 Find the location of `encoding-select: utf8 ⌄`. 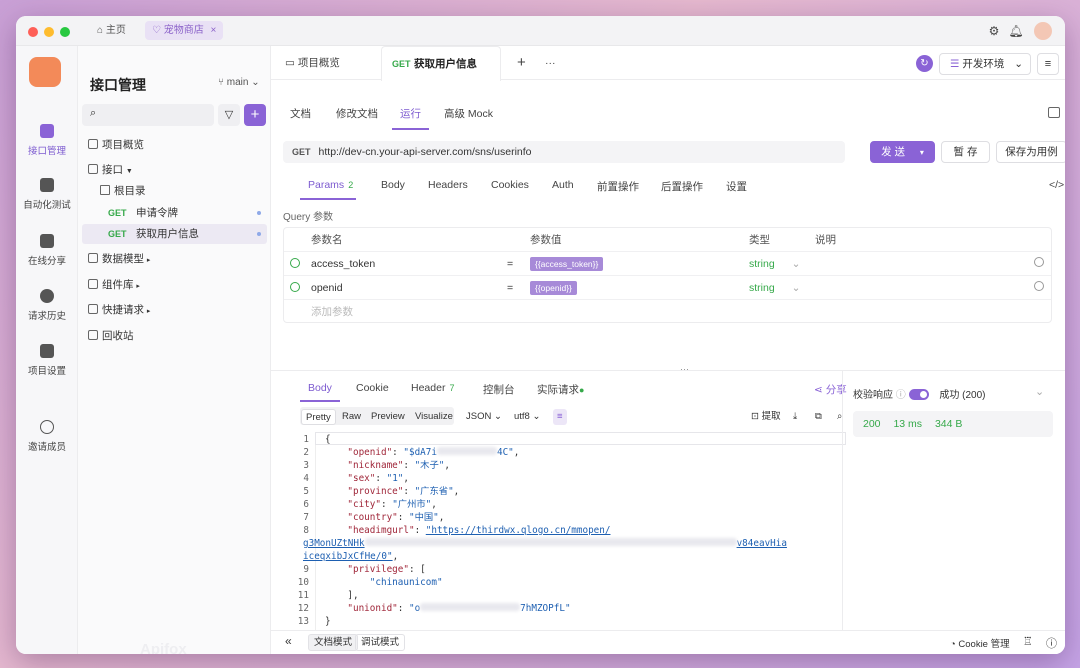

encoding-select: utf8 ⌄ is located at coordinates (527, 417).